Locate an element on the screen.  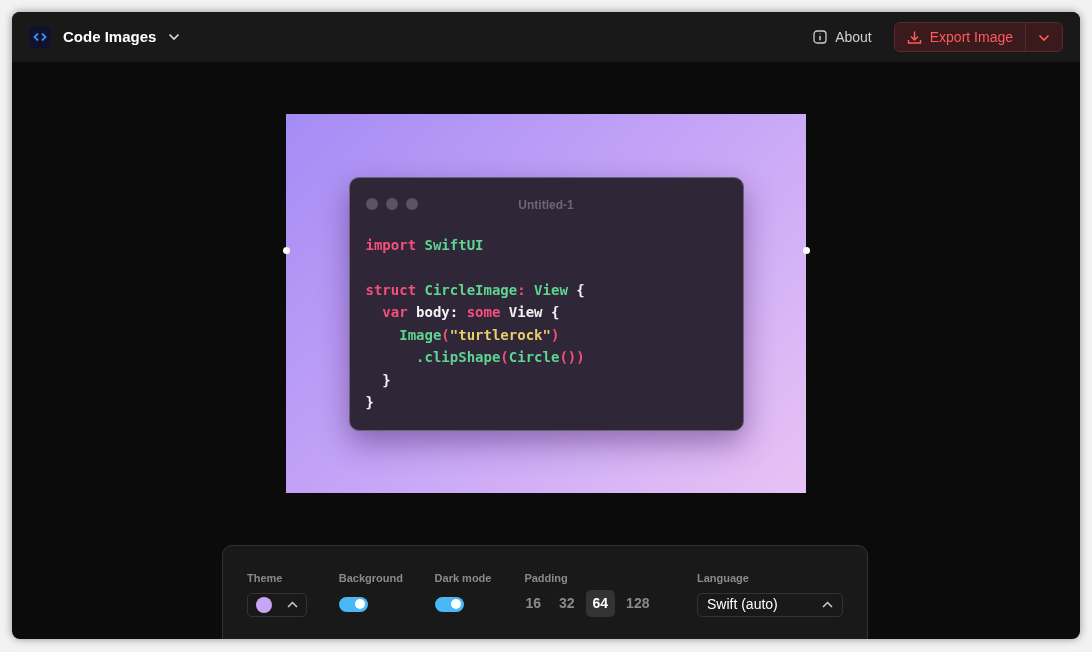
dark-mode-toggle is located at coordinates (449, 604).